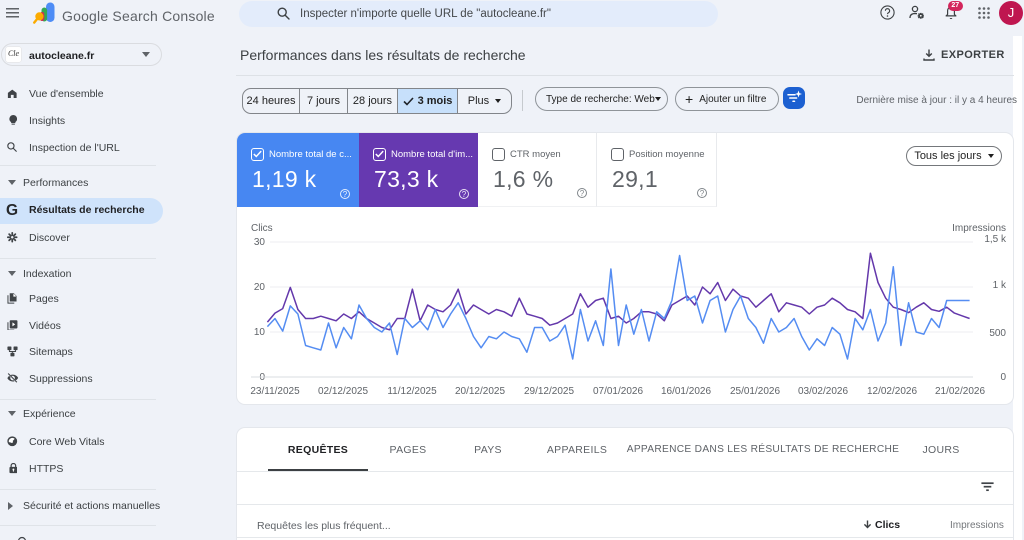 This screenshot has width=1024, height=540. I want to click on svg-text: 16/01/2026, so click(686, 391).